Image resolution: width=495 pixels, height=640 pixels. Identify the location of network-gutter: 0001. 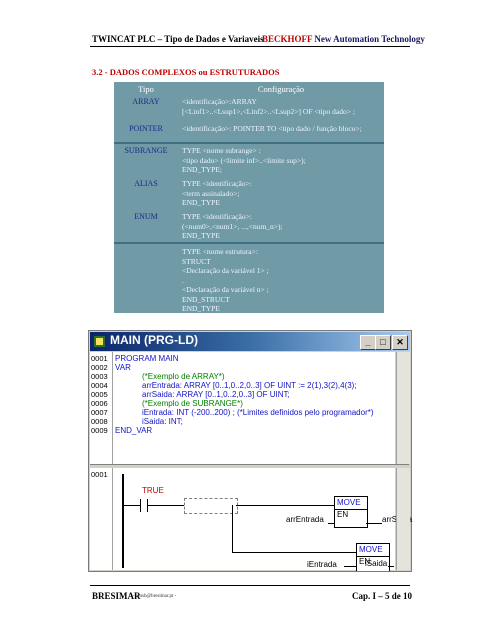
(101, 519).